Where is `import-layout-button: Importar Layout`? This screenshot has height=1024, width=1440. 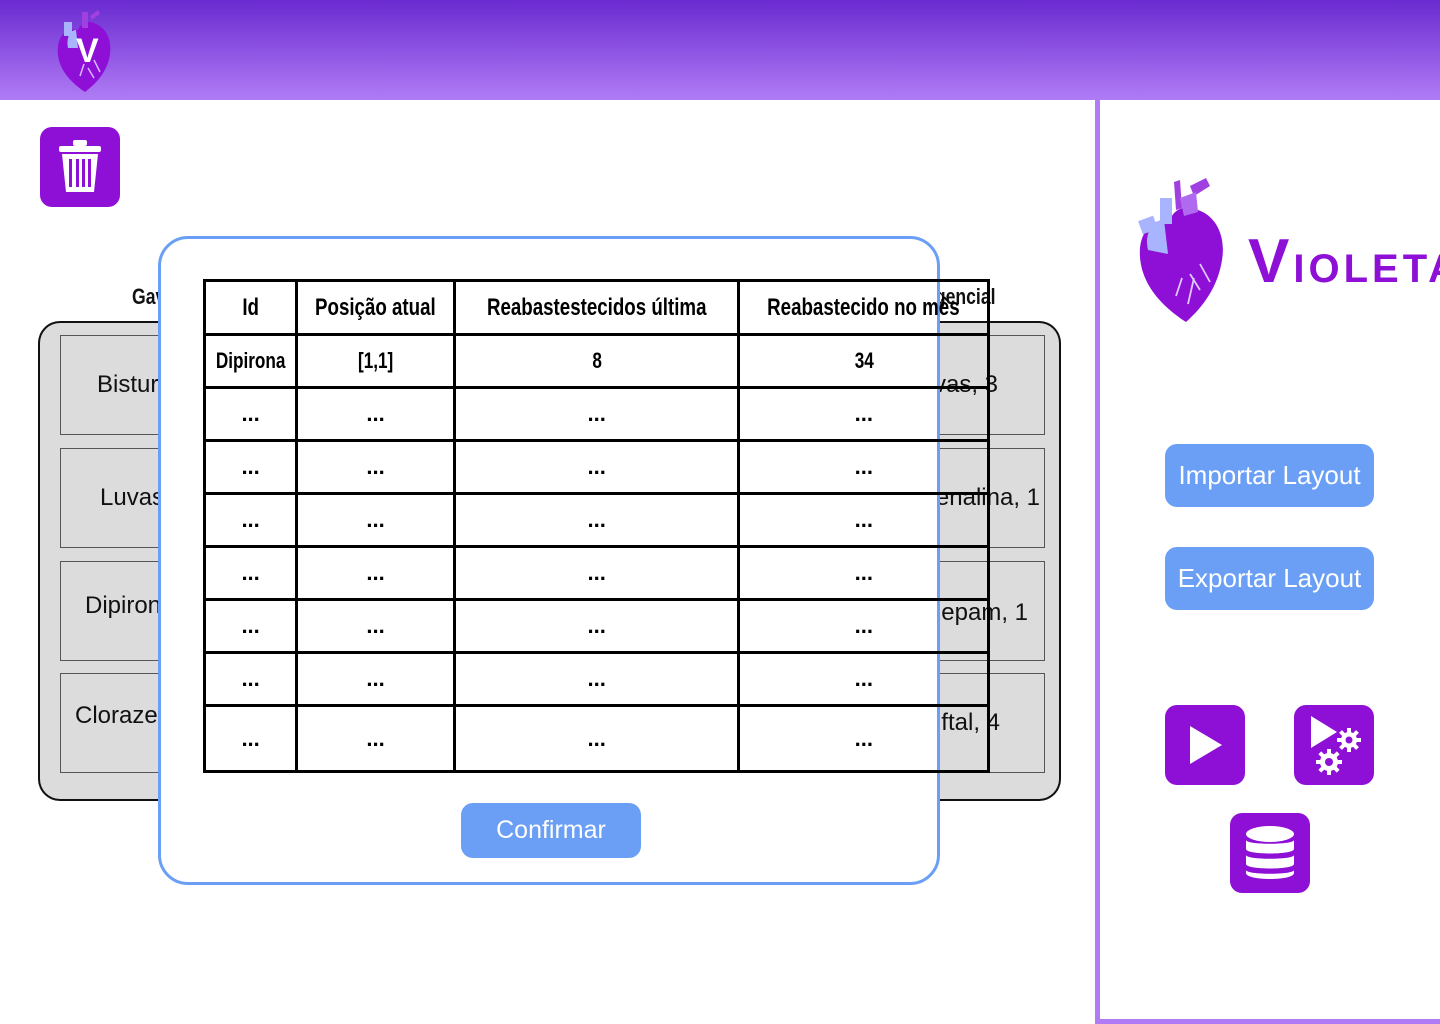 import-layout-button: Importar Layout is located at coordinates (1269, 475).